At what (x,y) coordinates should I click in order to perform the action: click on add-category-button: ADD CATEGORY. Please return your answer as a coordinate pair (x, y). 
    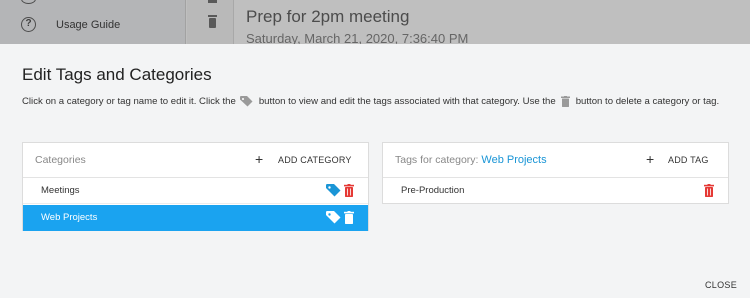
    Looking at the image, I should click on (315, 160).